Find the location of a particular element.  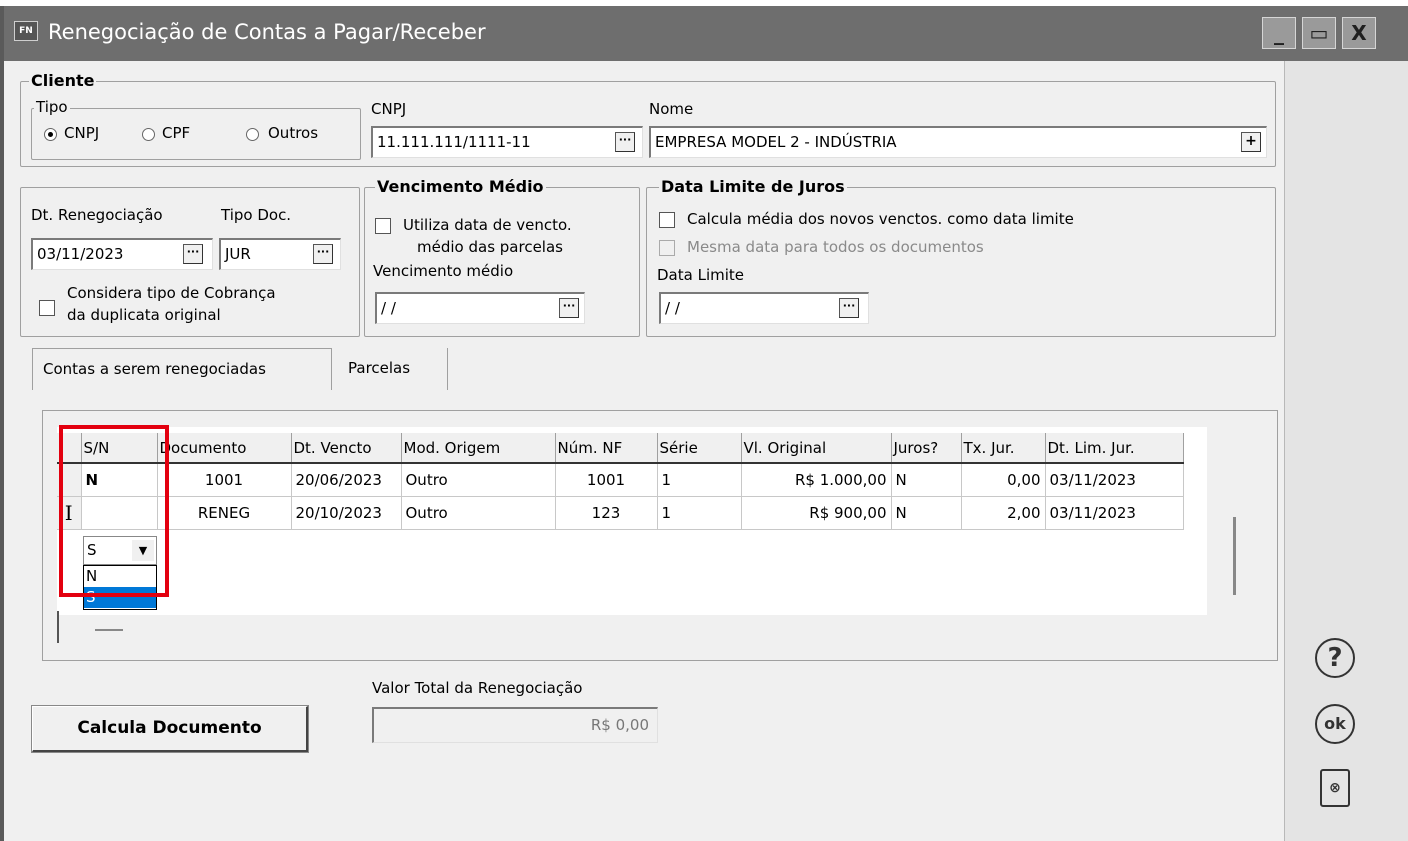

cnpj-field: 11.111.111/1111-11 is located at coordinates (507, 142).